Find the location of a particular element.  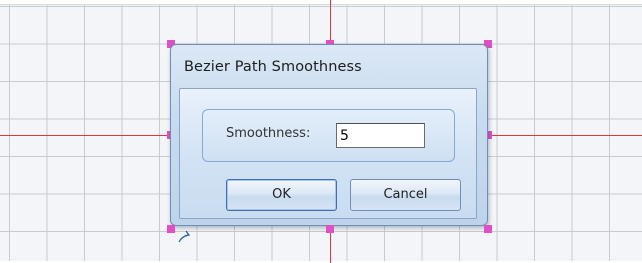

smoothness-input is located at coordinates (380, 135).